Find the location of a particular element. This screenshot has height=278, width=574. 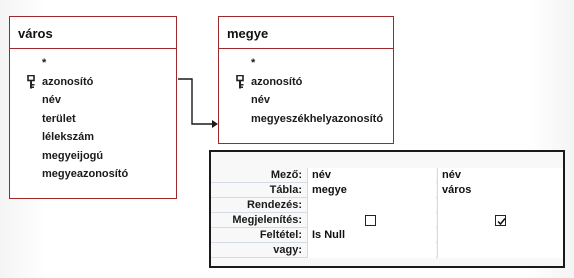

checkmark-icon is located at coordinates (501, 222).